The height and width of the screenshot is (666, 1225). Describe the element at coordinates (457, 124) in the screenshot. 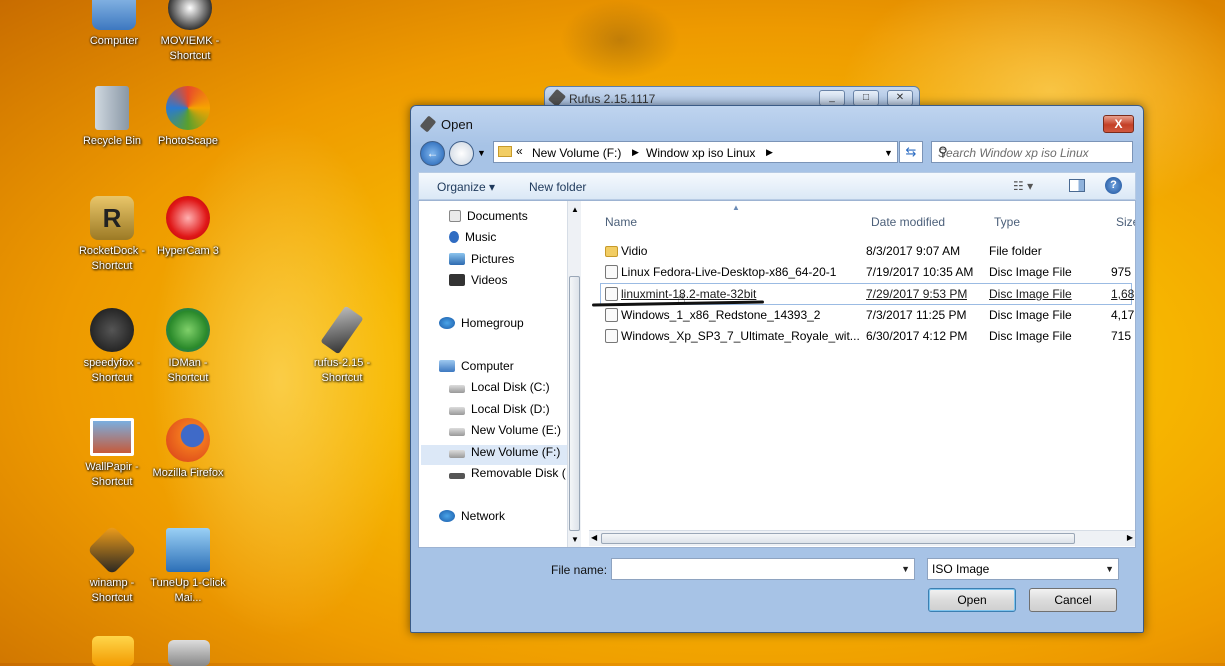

I see `dialog-title: Open` at that location.